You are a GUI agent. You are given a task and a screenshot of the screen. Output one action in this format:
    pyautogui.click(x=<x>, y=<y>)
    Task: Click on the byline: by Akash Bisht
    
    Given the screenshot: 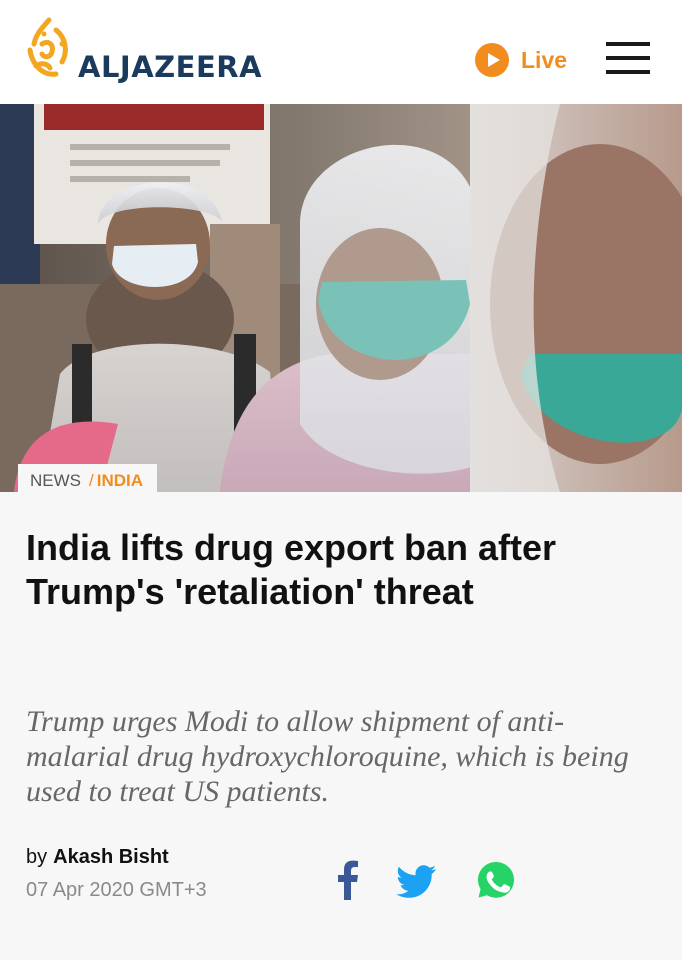 What is the action you would take?
    pyautogui.click(x=97, y=857)
    